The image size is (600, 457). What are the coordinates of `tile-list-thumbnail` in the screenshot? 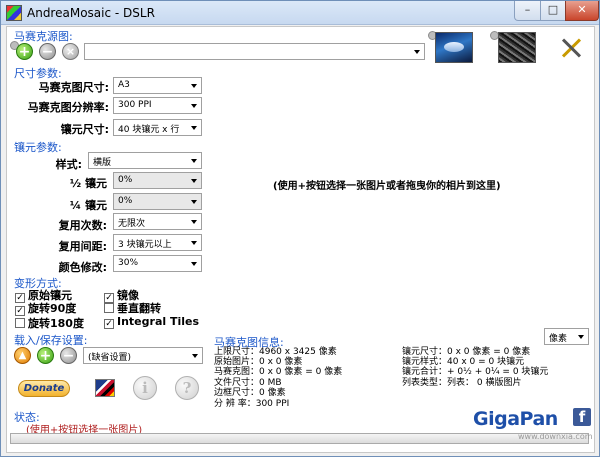 It's located at (454, 47).